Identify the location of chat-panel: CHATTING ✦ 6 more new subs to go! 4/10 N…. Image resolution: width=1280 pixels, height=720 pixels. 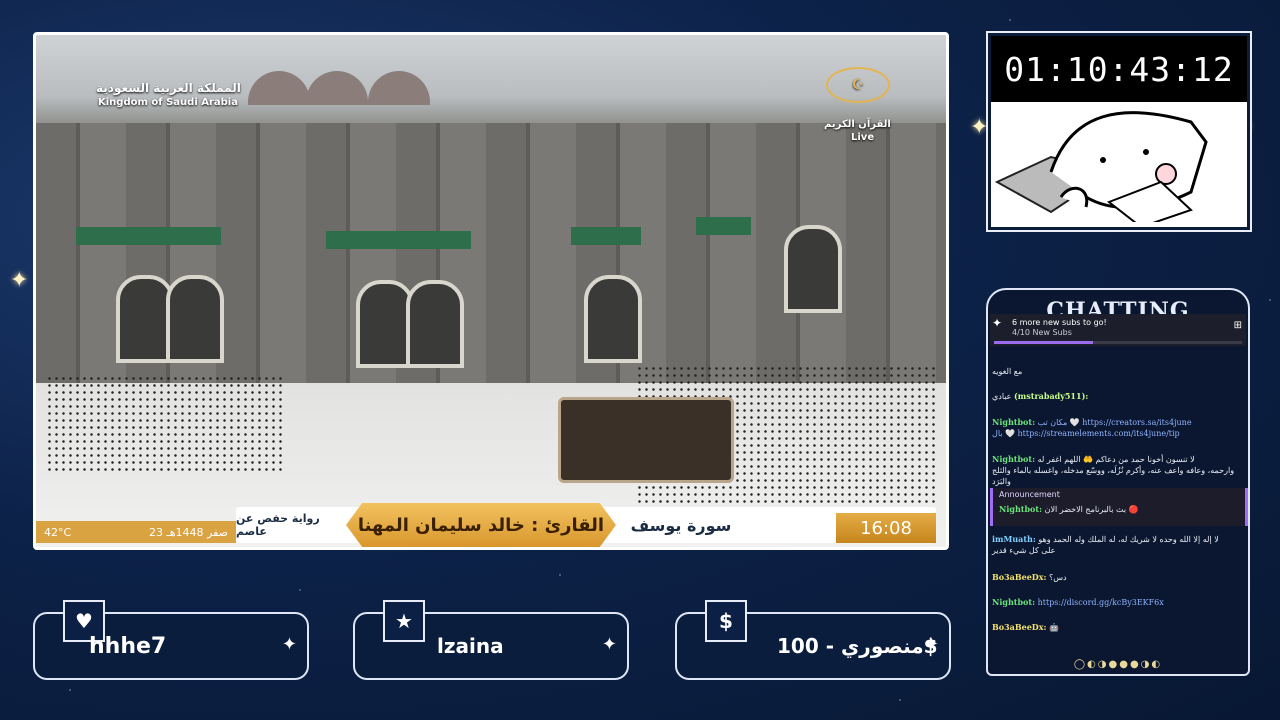
(1118, 482).